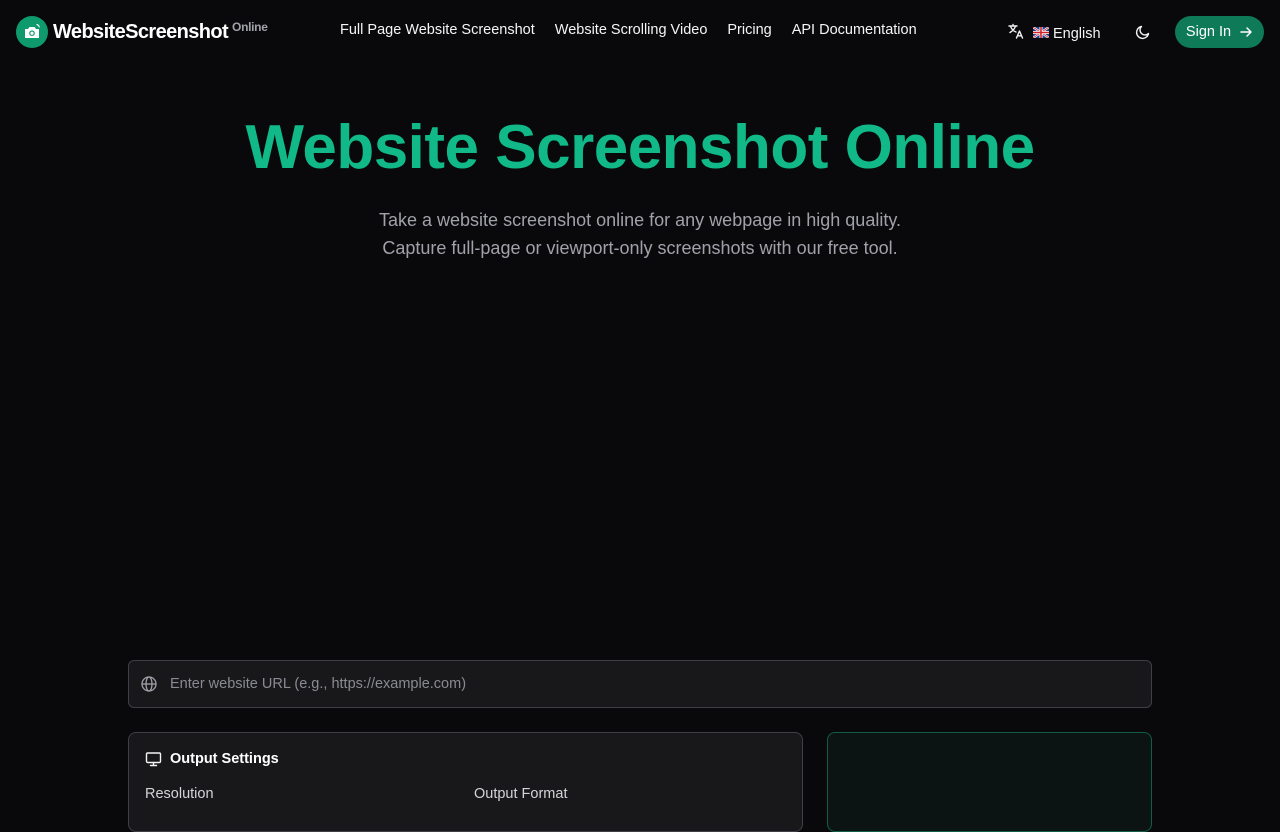 The height and width of the screenshot is (832, 1280). Describe the element at coordinates (640, 147) in the screenshot. I see `page-title: Website Screenshot Online` at that location.